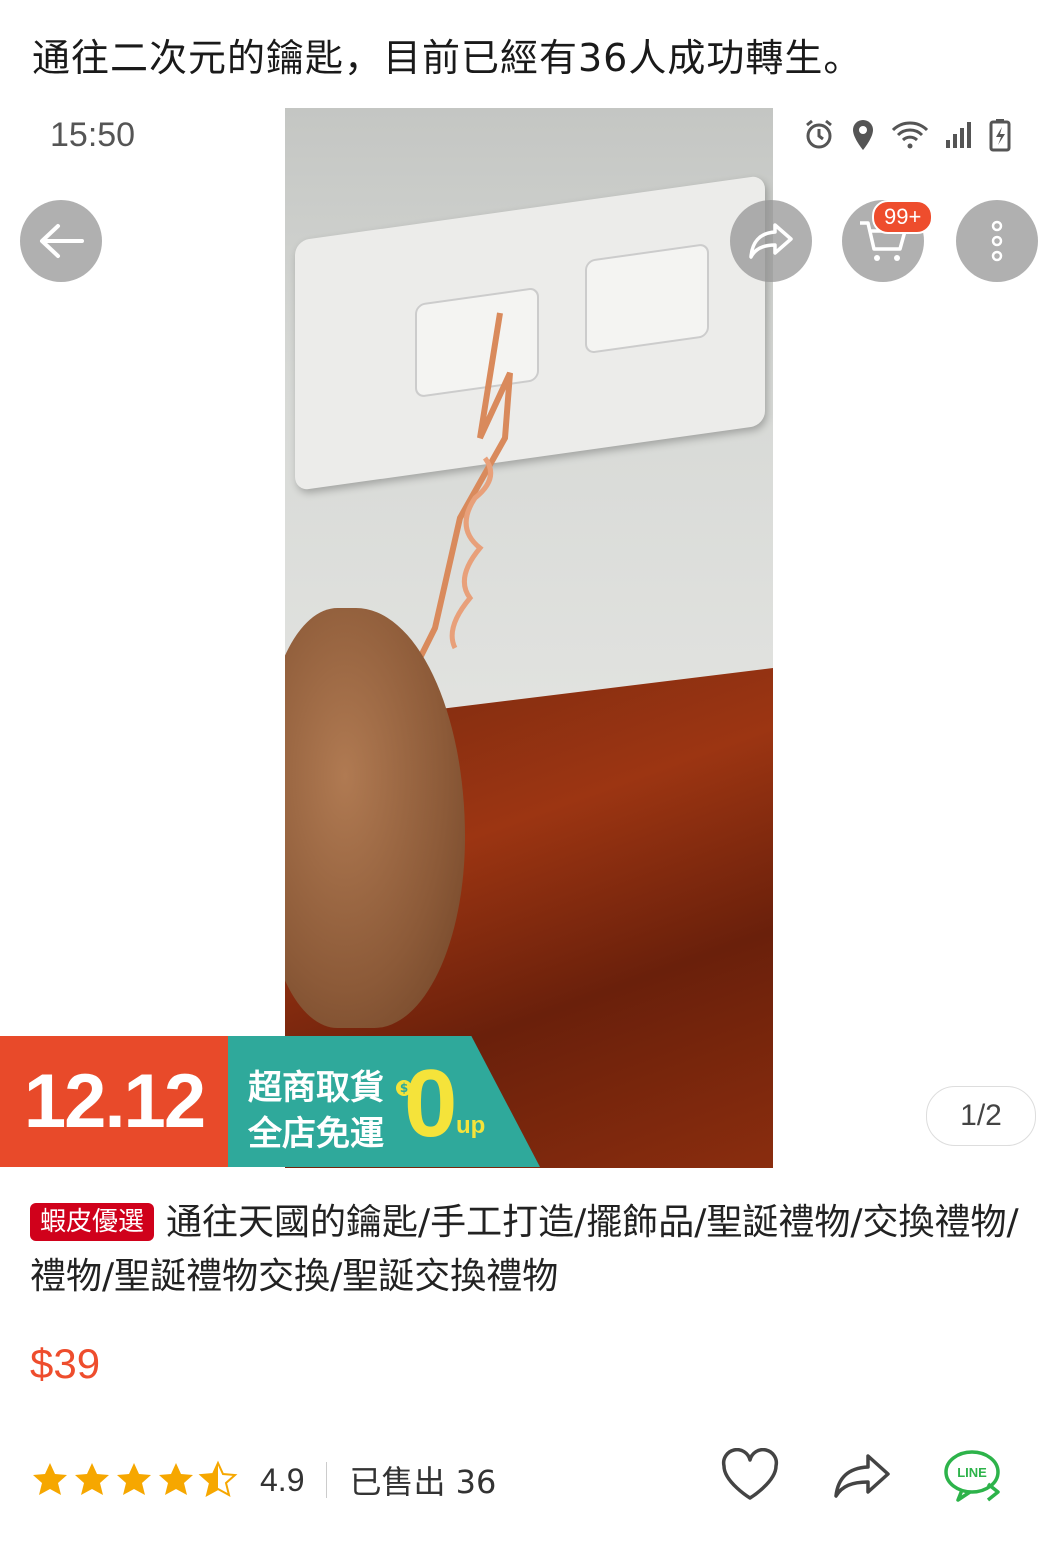 The width and height of the screenshot is (1058, 1547). Describe the element at coordinates (903, 217) in the screenshot. I see `cart-badge: 99+` at that location.